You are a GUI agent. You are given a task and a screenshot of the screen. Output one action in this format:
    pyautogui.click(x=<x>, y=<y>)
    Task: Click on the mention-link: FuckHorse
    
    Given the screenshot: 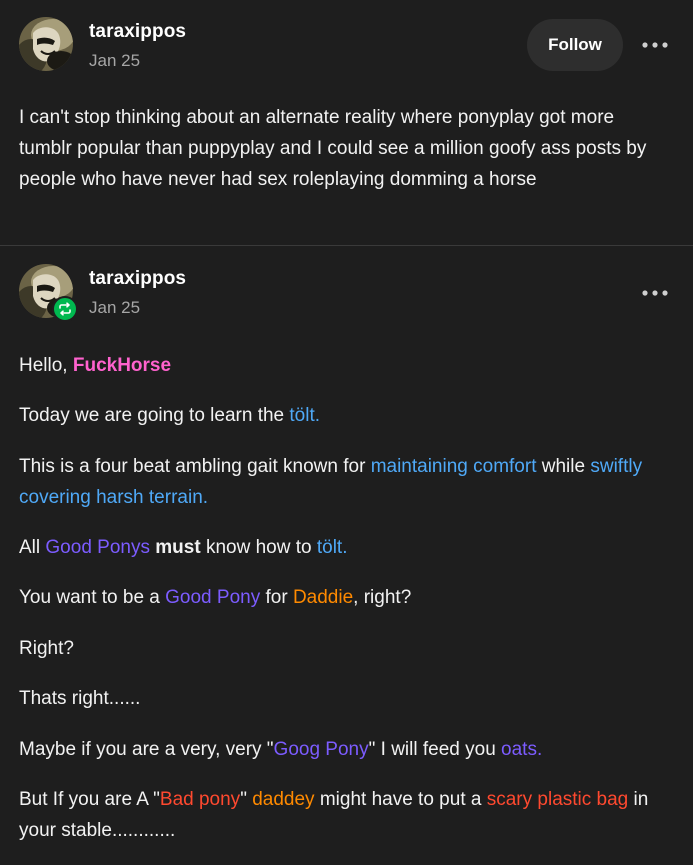 What is the action you would take?
    pyautogui.click(x=122, y=365)
    